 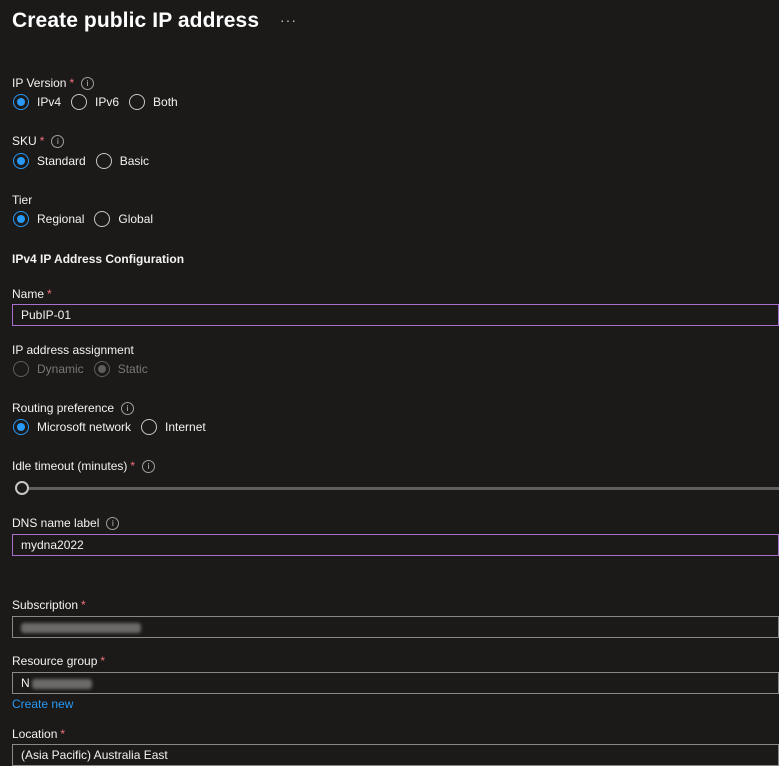 What do you see at coordinates (37, 102) in the screenshot?
I see `radio-ipv4: IPv4` at bounding box center [37, 102].